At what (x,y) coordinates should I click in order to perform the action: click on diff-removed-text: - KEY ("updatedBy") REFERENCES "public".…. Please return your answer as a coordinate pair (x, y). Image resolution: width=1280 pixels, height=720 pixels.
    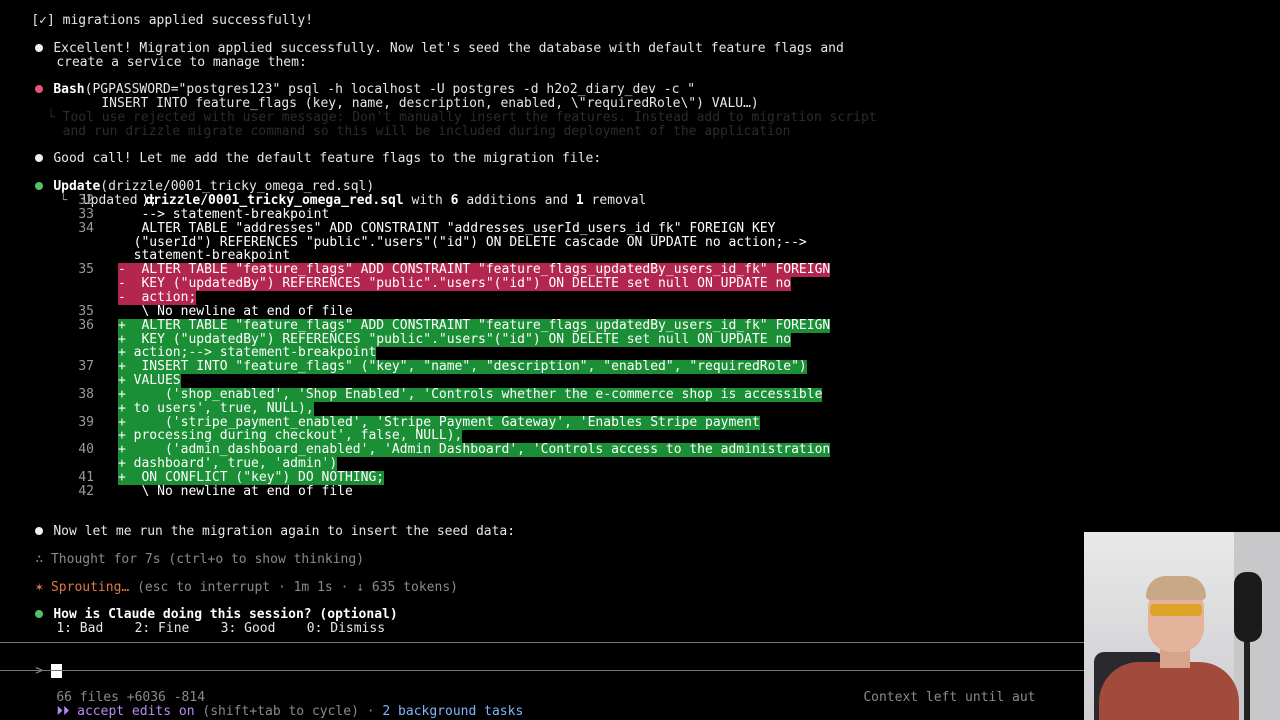
    Looking at the image, I should click on (455, 283).